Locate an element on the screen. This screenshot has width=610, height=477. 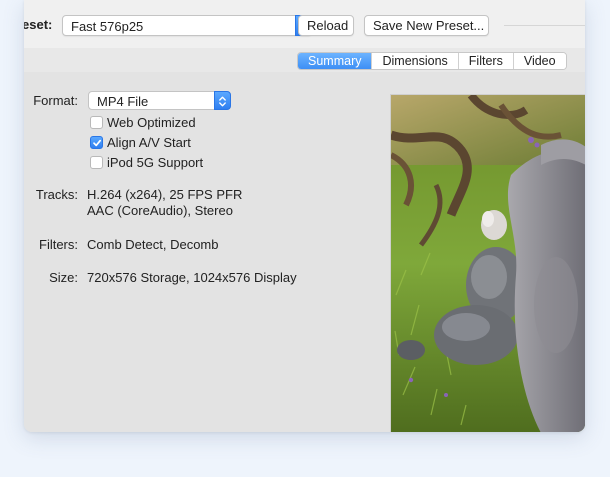
settings-tabs: Summary Dimensions Filters Video is located at coordinates (432, 61).